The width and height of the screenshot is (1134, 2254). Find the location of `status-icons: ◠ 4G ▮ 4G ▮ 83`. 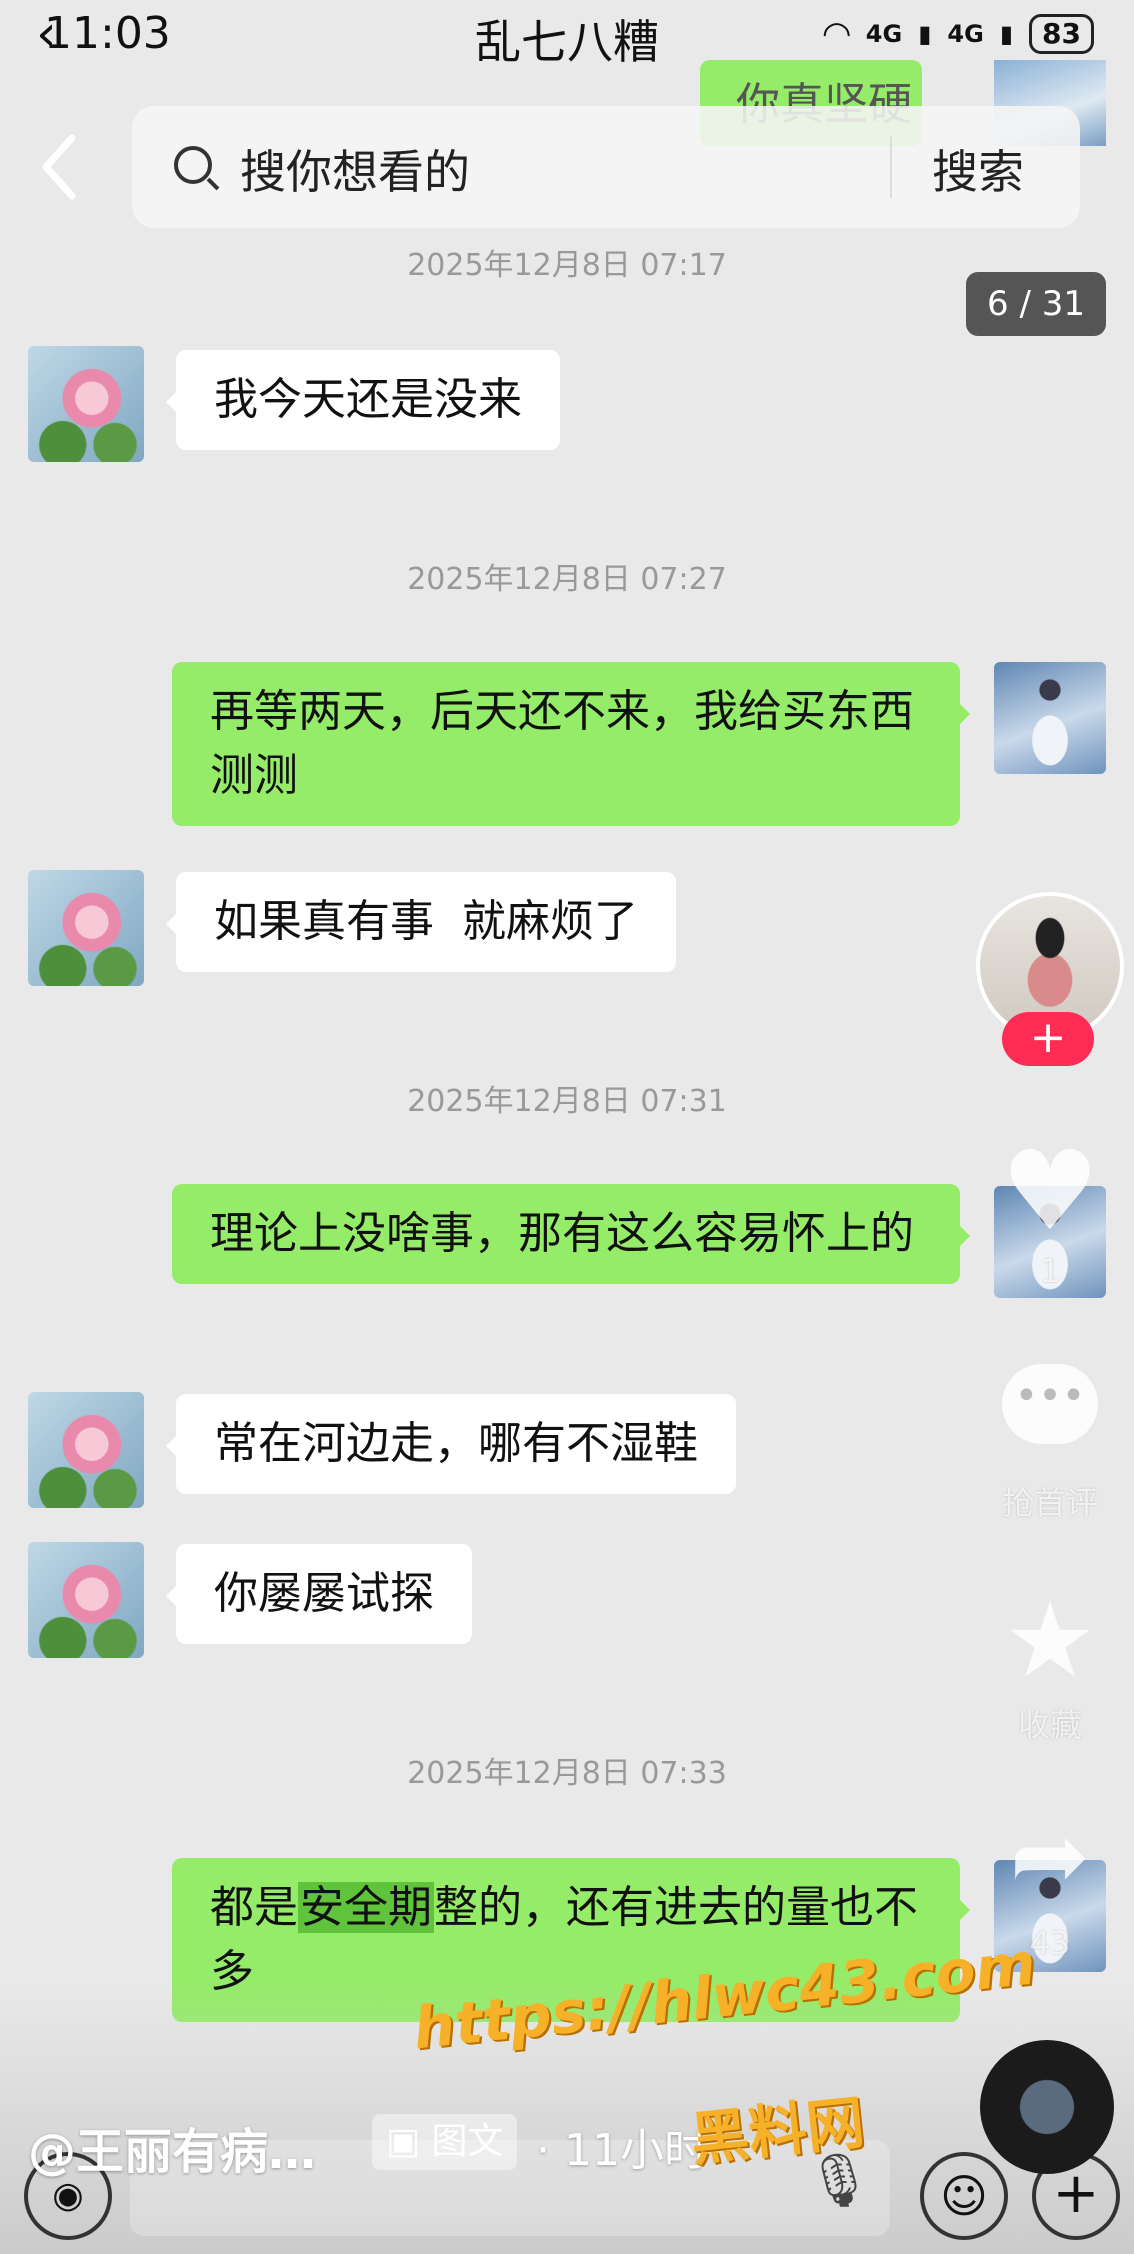

status-icons: ◠ 4G ▮ 4G ▮ 83 is located at coordinates (959, 34).